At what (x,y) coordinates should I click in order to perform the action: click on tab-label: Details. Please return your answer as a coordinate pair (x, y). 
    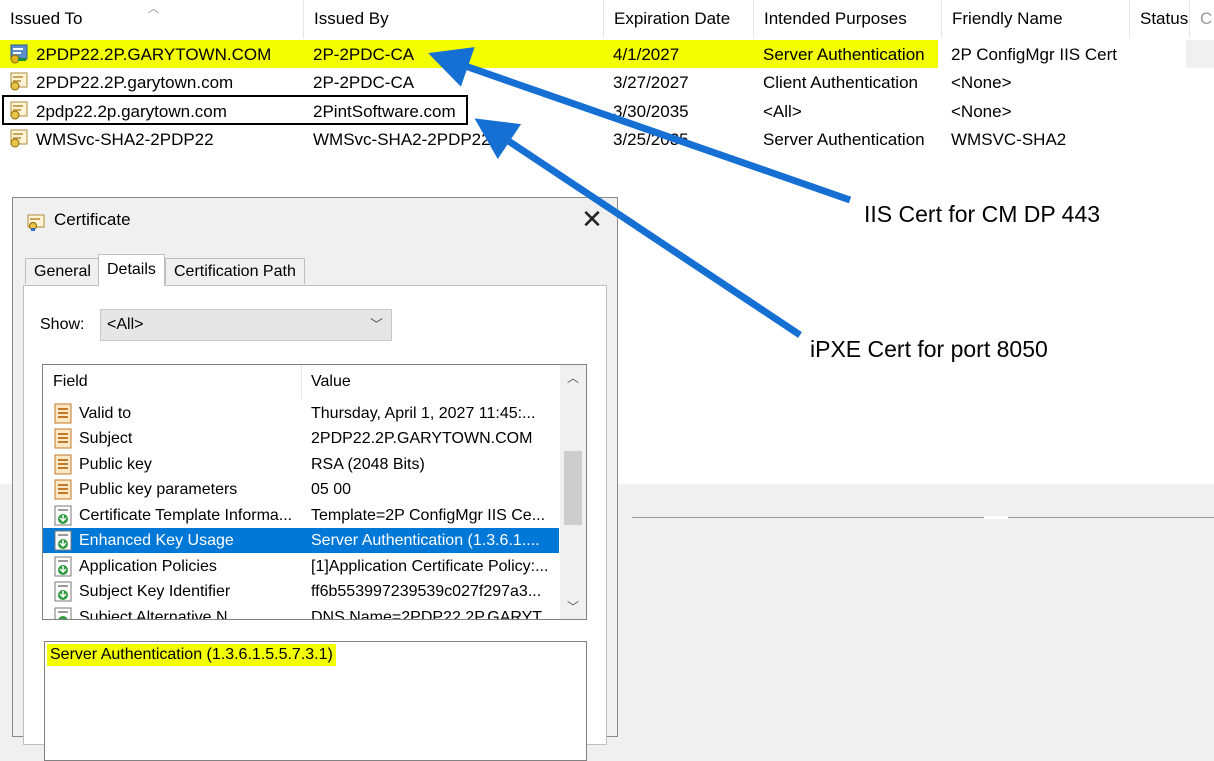
    Looking at the image, I should click on (131, 269).